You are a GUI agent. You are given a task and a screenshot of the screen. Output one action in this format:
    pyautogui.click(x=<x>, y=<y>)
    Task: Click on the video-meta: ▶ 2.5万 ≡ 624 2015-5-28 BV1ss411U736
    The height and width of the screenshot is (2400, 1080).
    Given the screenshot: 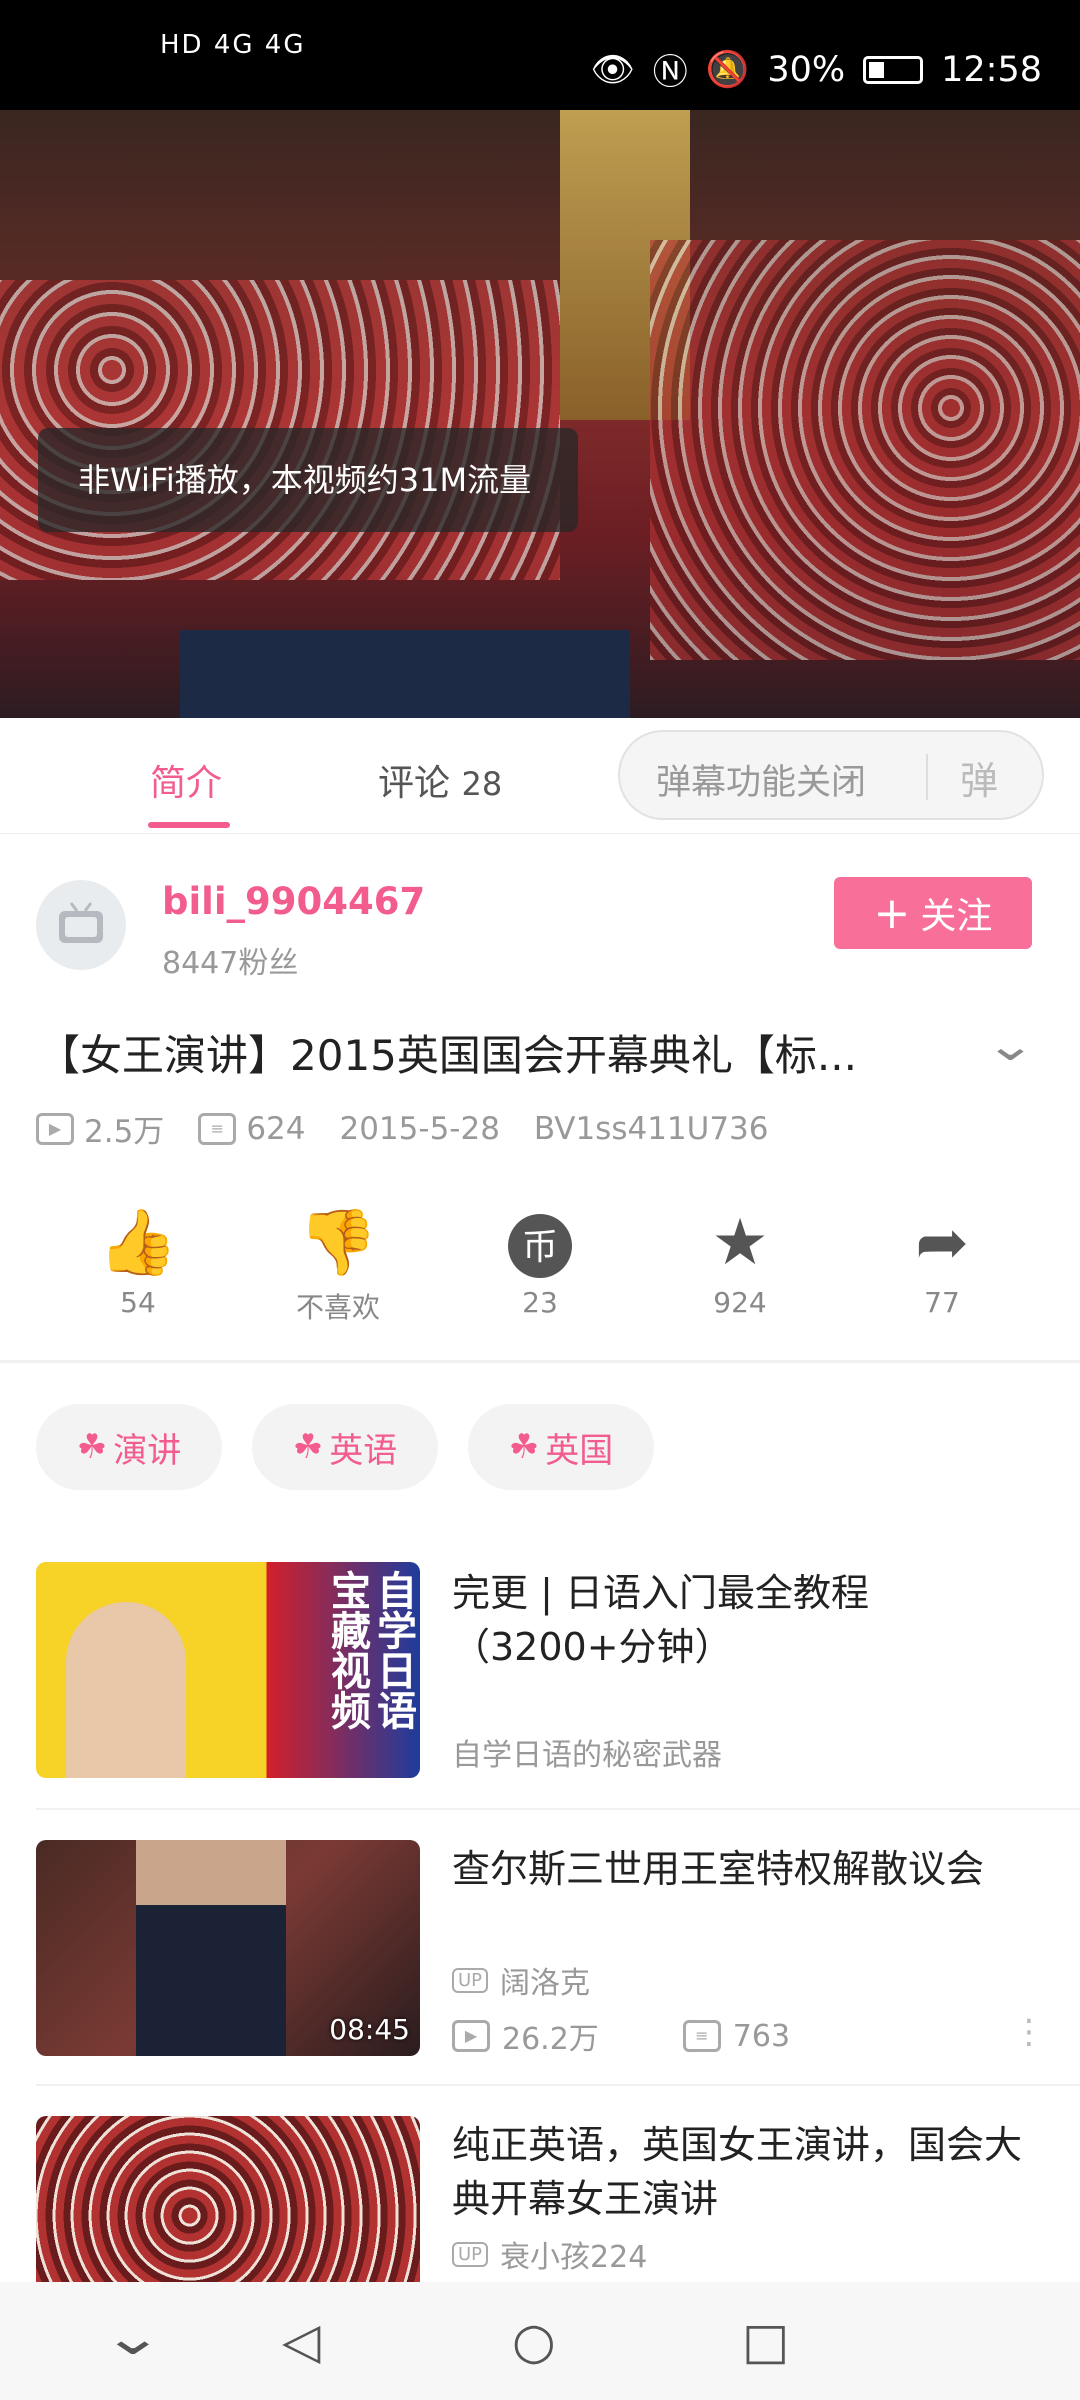 What is the action you would take?
    pyautogui.click(x=402, y=1128)
    